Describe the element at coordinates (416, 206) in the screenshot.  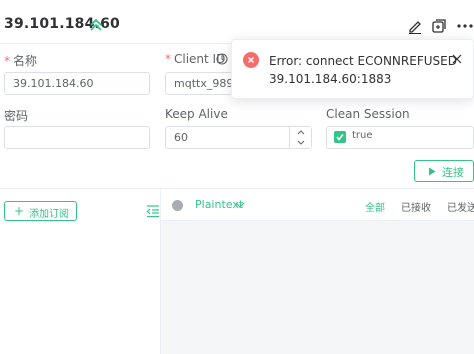
I see `filter-received-tab: 已接收` at that location.